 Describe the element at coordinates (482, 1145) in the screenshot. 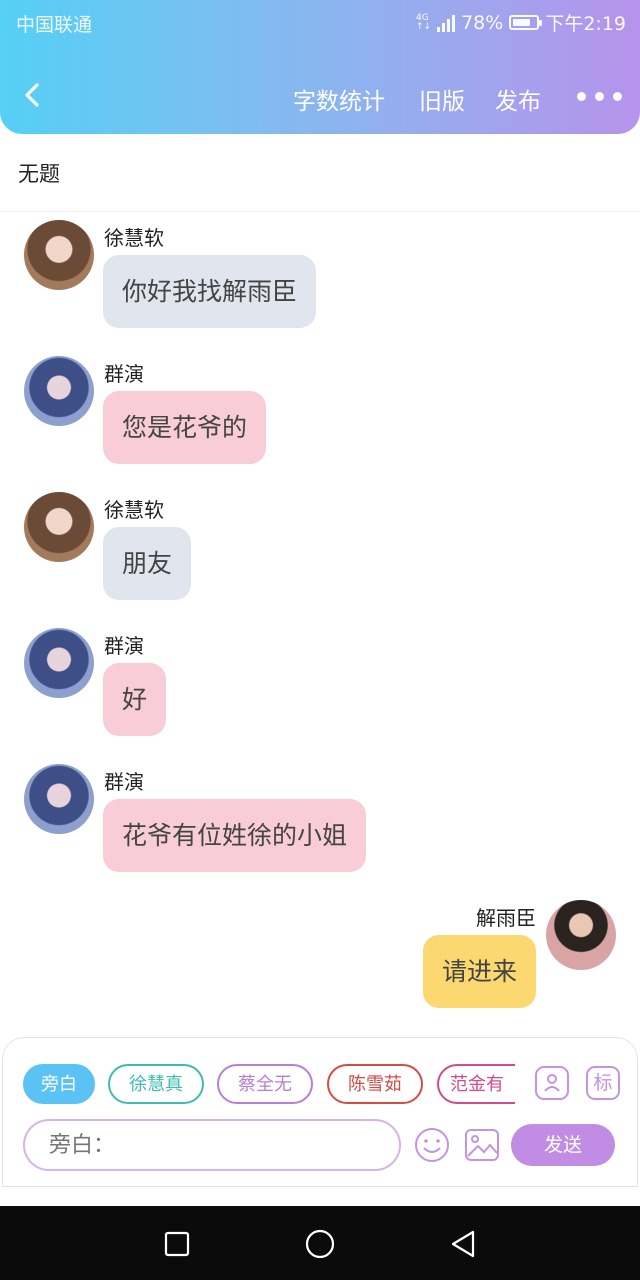

I see `image-icon` at that location.